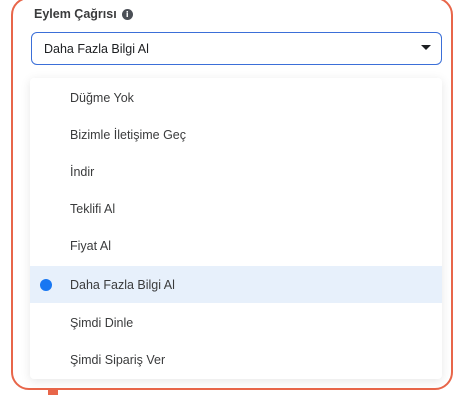 The width and height of the screenshot is (464, 395). What do you see at coordinates (236, 322) in the screenshot?
I see `option-simdi-dinle: Şimdi Dinle` at bounding box center [236, 322].